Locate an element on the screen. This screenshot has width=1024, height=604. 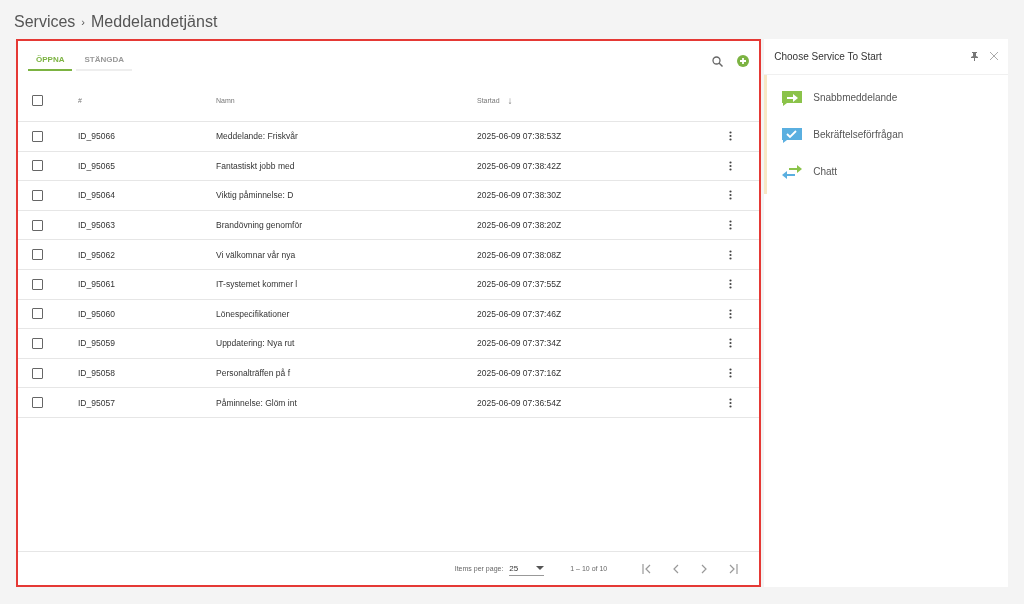
swap-arrows-icon is located at coordinates (792, 171).